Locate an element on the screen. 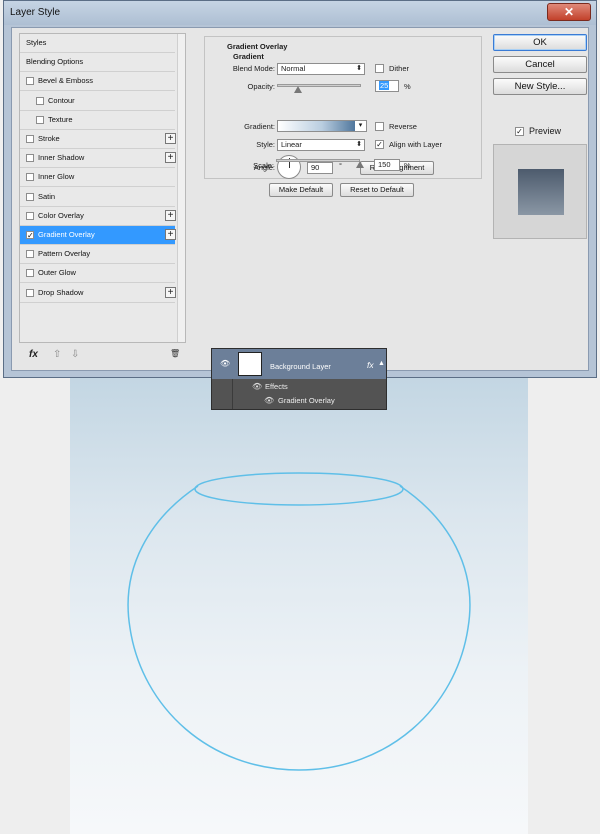 The image size is (600, 834). scale-slider-thumb is located at coordinates (360, 164).